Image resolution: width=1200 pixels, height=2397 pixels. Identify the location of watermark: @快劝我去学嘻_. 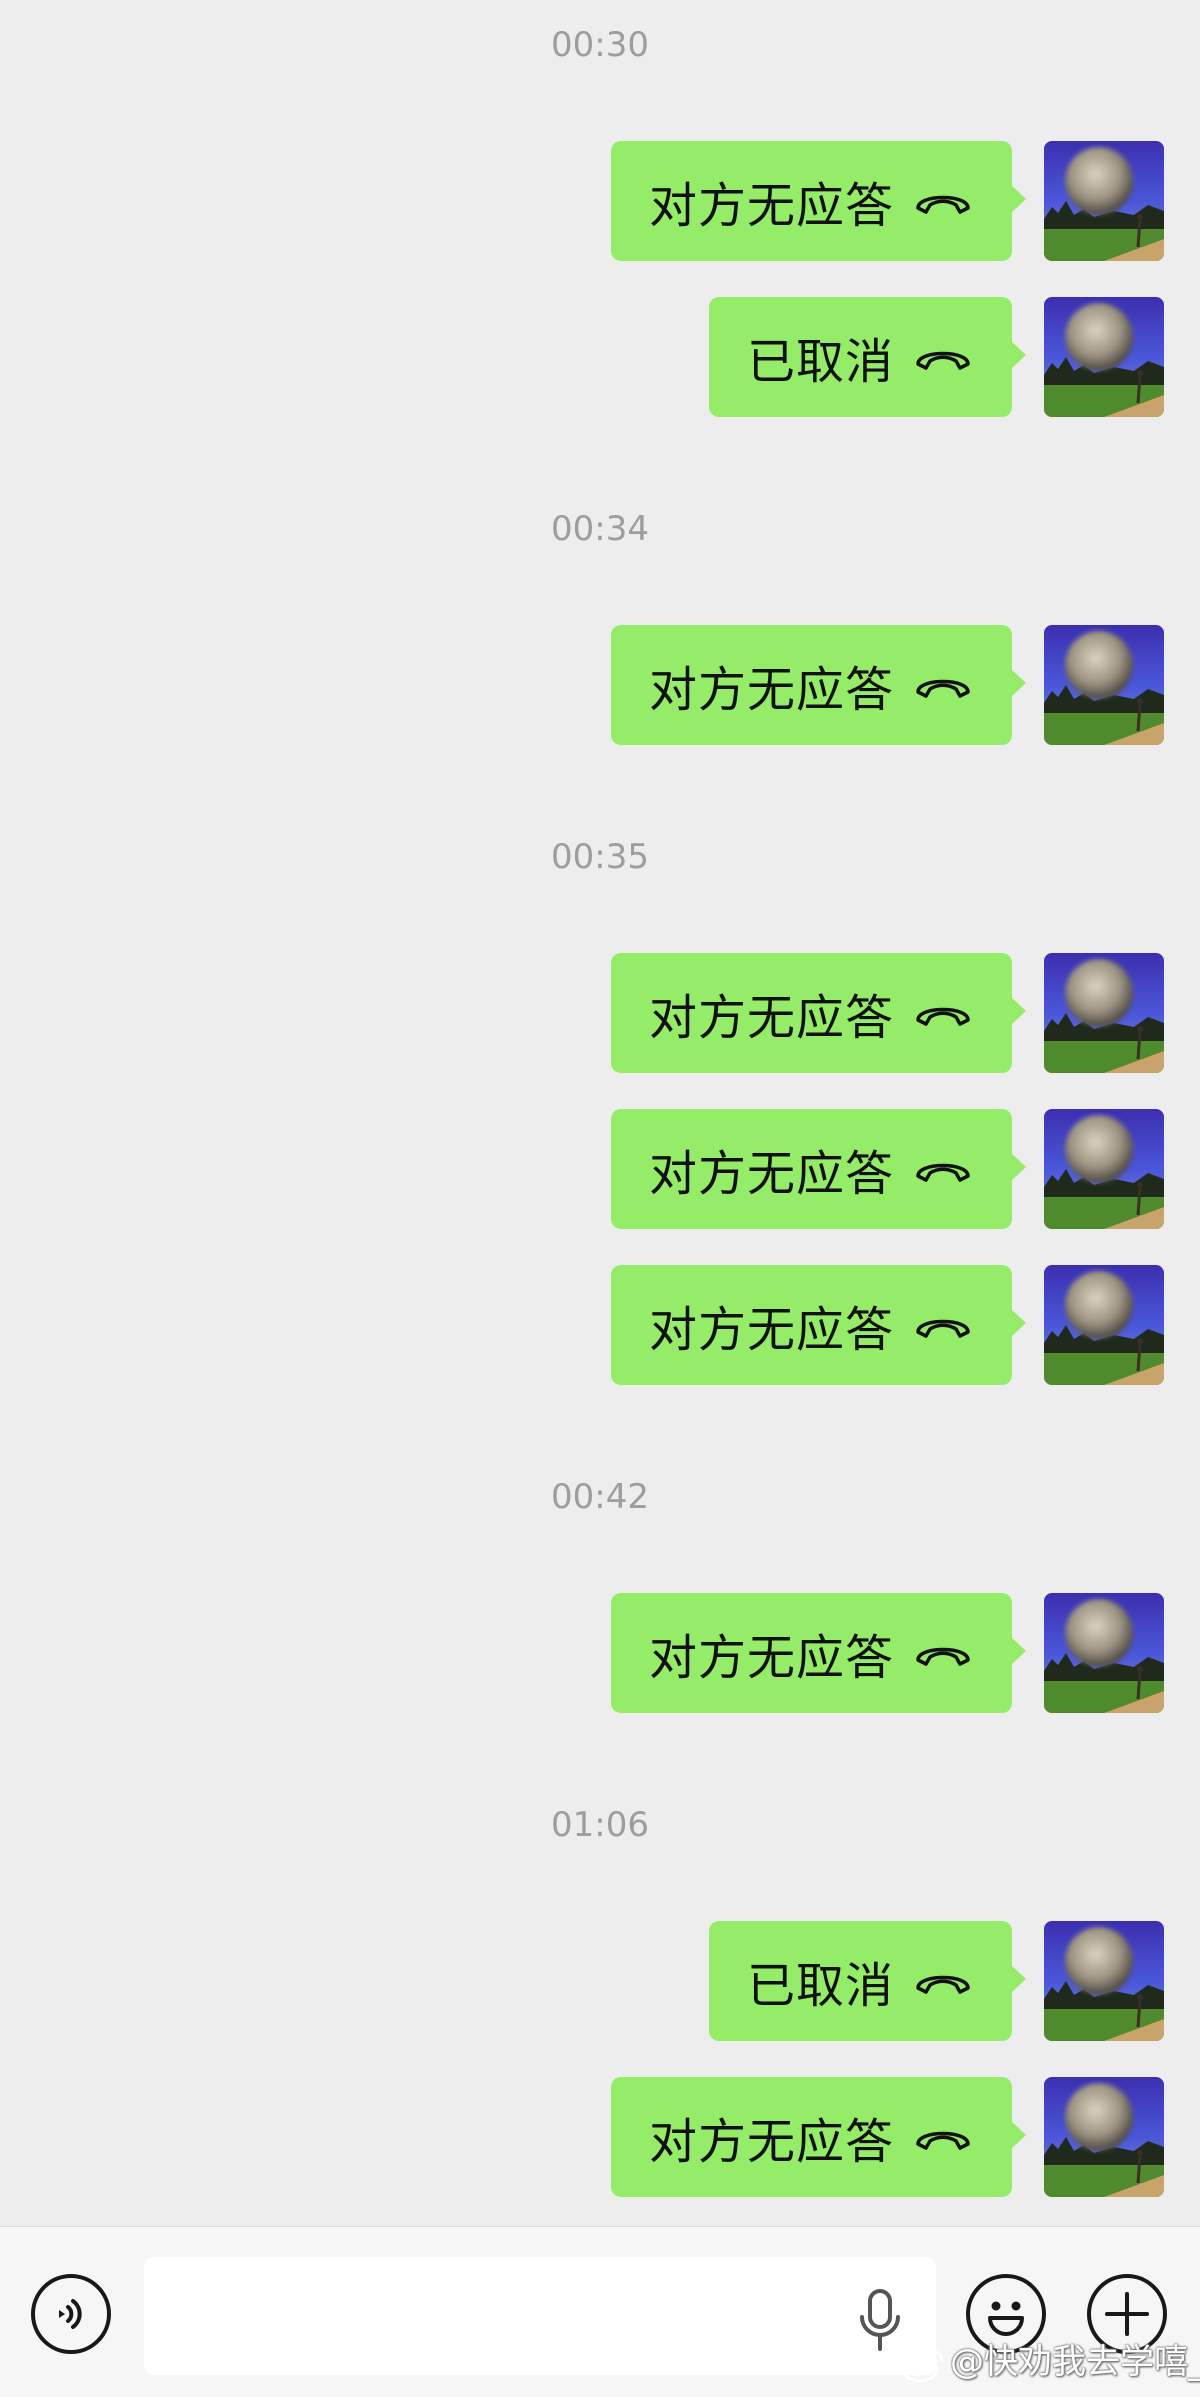
(1050, 2362).